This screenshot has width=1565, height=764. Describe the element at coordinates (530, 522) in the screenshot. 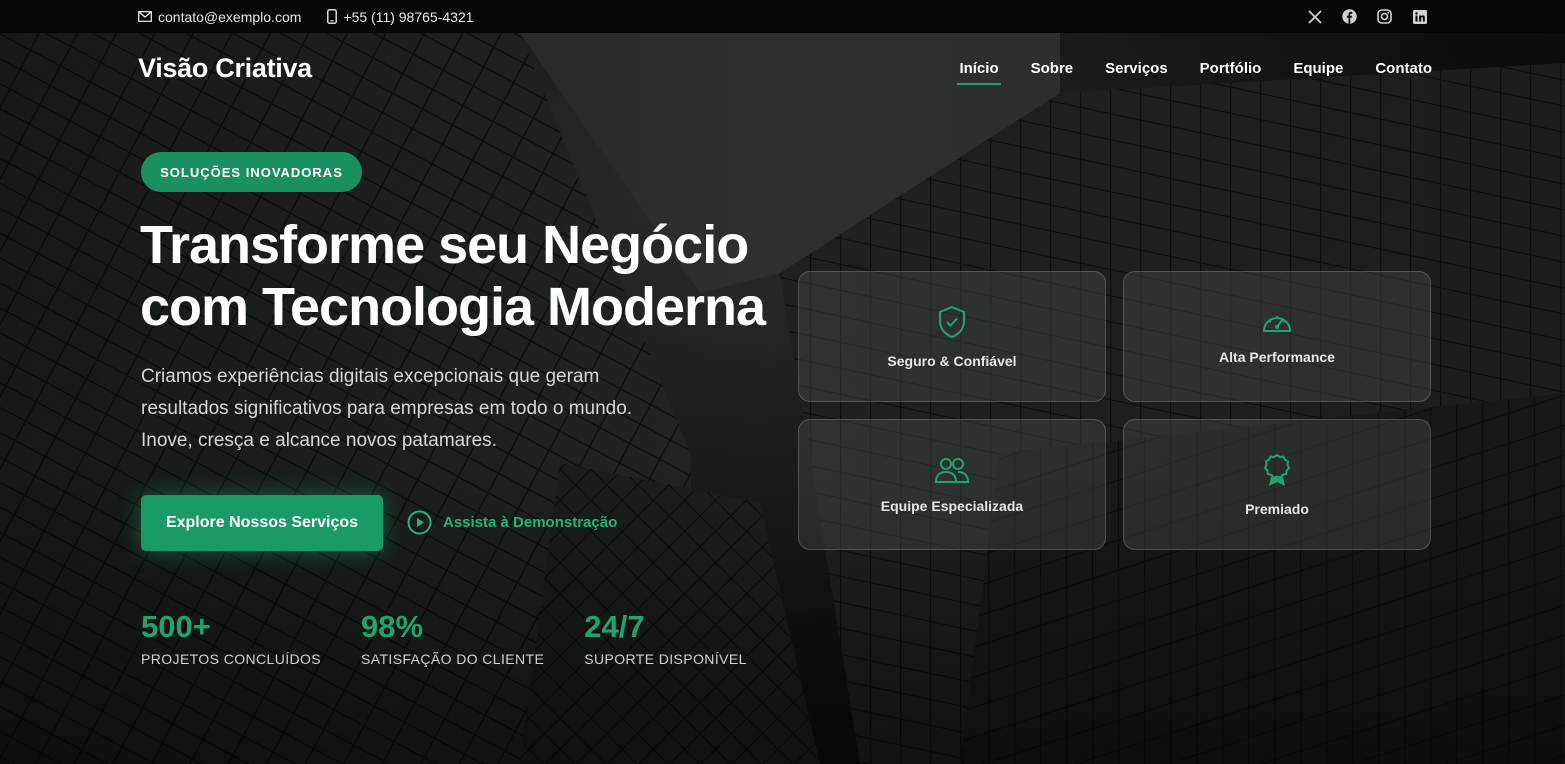

I see `watch-demo-label: Assista à Demonstração` at that location.